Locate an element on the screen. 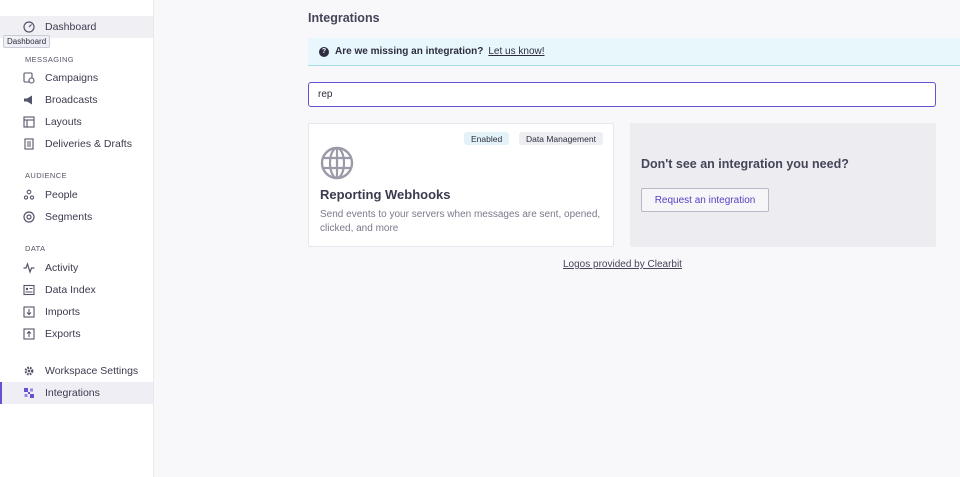 This screenshot has width=960, height=477. sidebar-item-exports: Exports is located at coordinates (76, 334).